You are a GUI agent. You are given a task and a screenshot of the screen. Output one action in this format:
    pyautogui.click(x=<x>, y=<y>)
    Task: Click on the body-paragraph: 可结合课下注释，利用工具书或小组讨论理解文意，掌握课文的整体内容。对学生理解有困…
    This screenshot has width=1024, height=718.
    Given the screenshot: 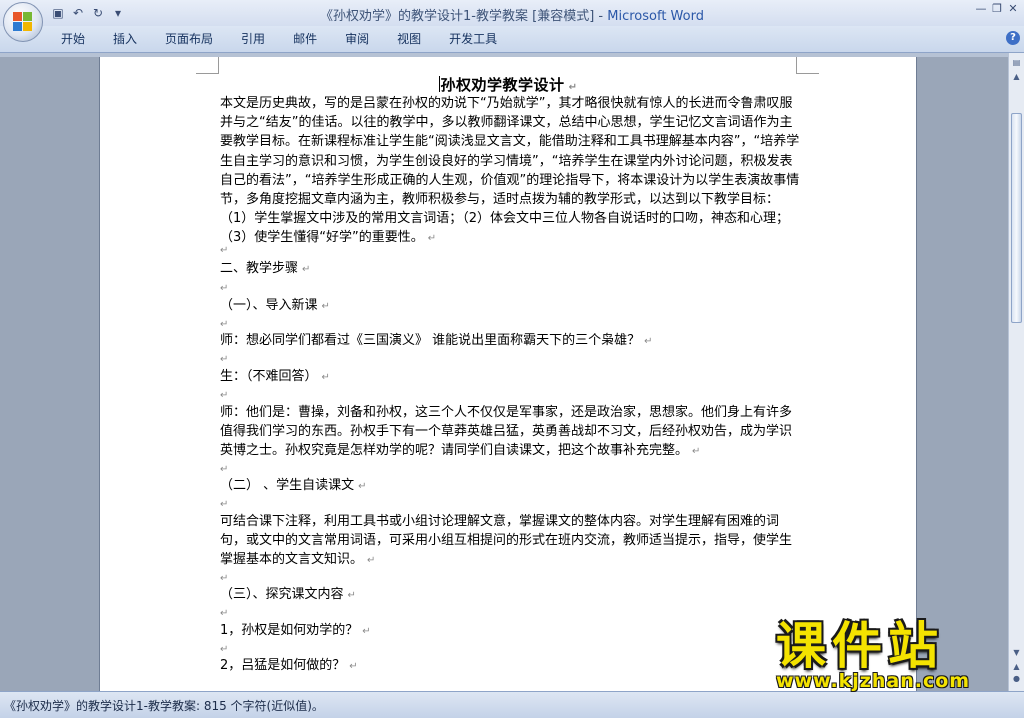 What is the action you would take?
    pyautogui.click(x=506, y=541)
    